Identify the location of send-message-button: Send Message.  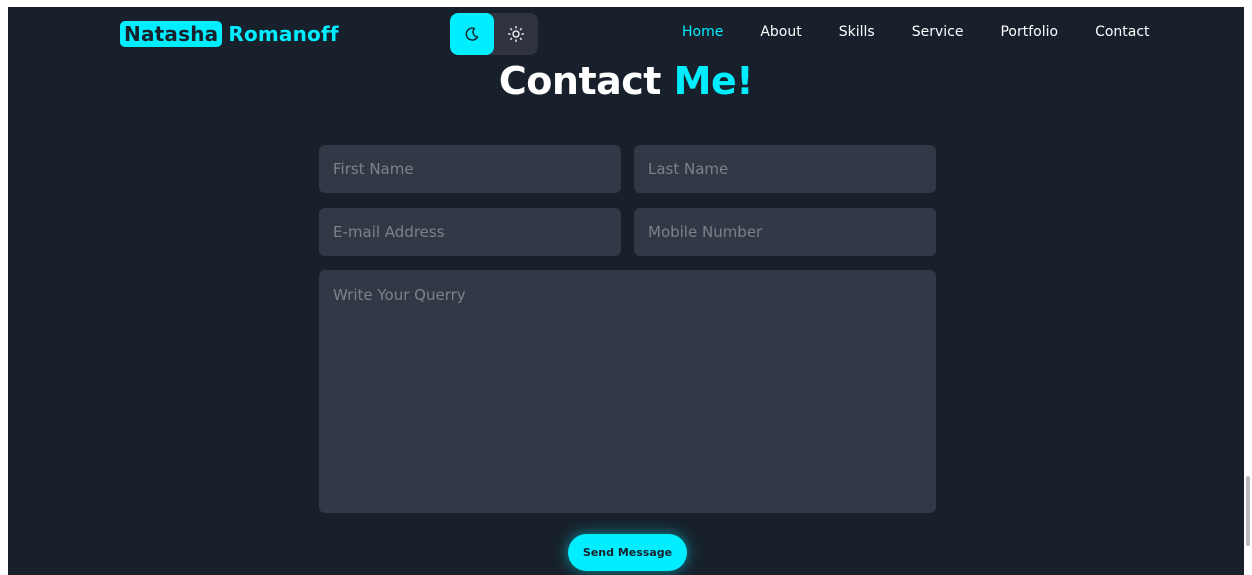
(627, 552).